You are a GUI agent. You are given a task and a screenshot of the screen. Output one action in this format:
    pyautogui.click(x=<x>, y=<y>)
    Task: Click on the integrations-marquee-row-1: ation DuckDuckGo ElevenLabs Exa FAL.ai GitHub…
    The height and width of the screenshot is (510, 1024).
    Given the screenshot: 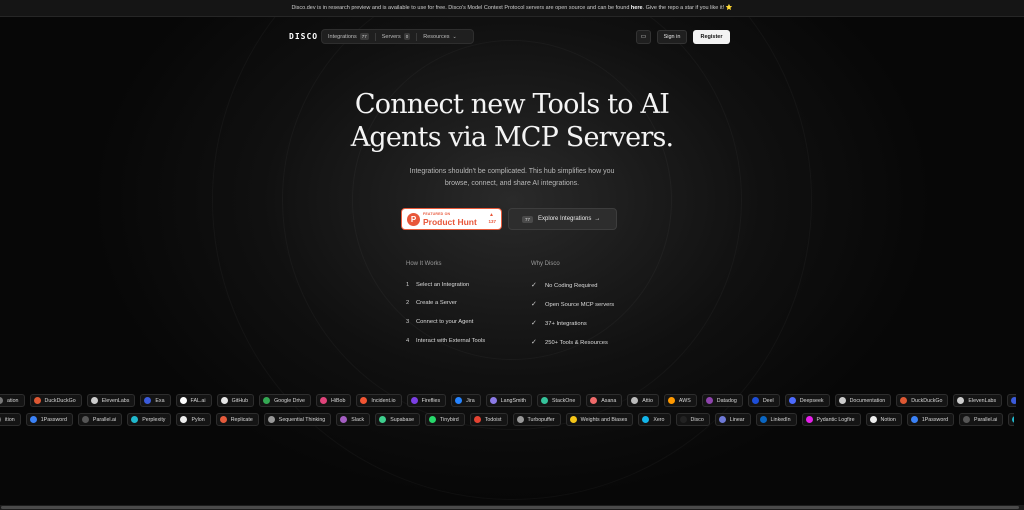 What is the action you would take?
    pyautogui.click(x=508, y=401)
    